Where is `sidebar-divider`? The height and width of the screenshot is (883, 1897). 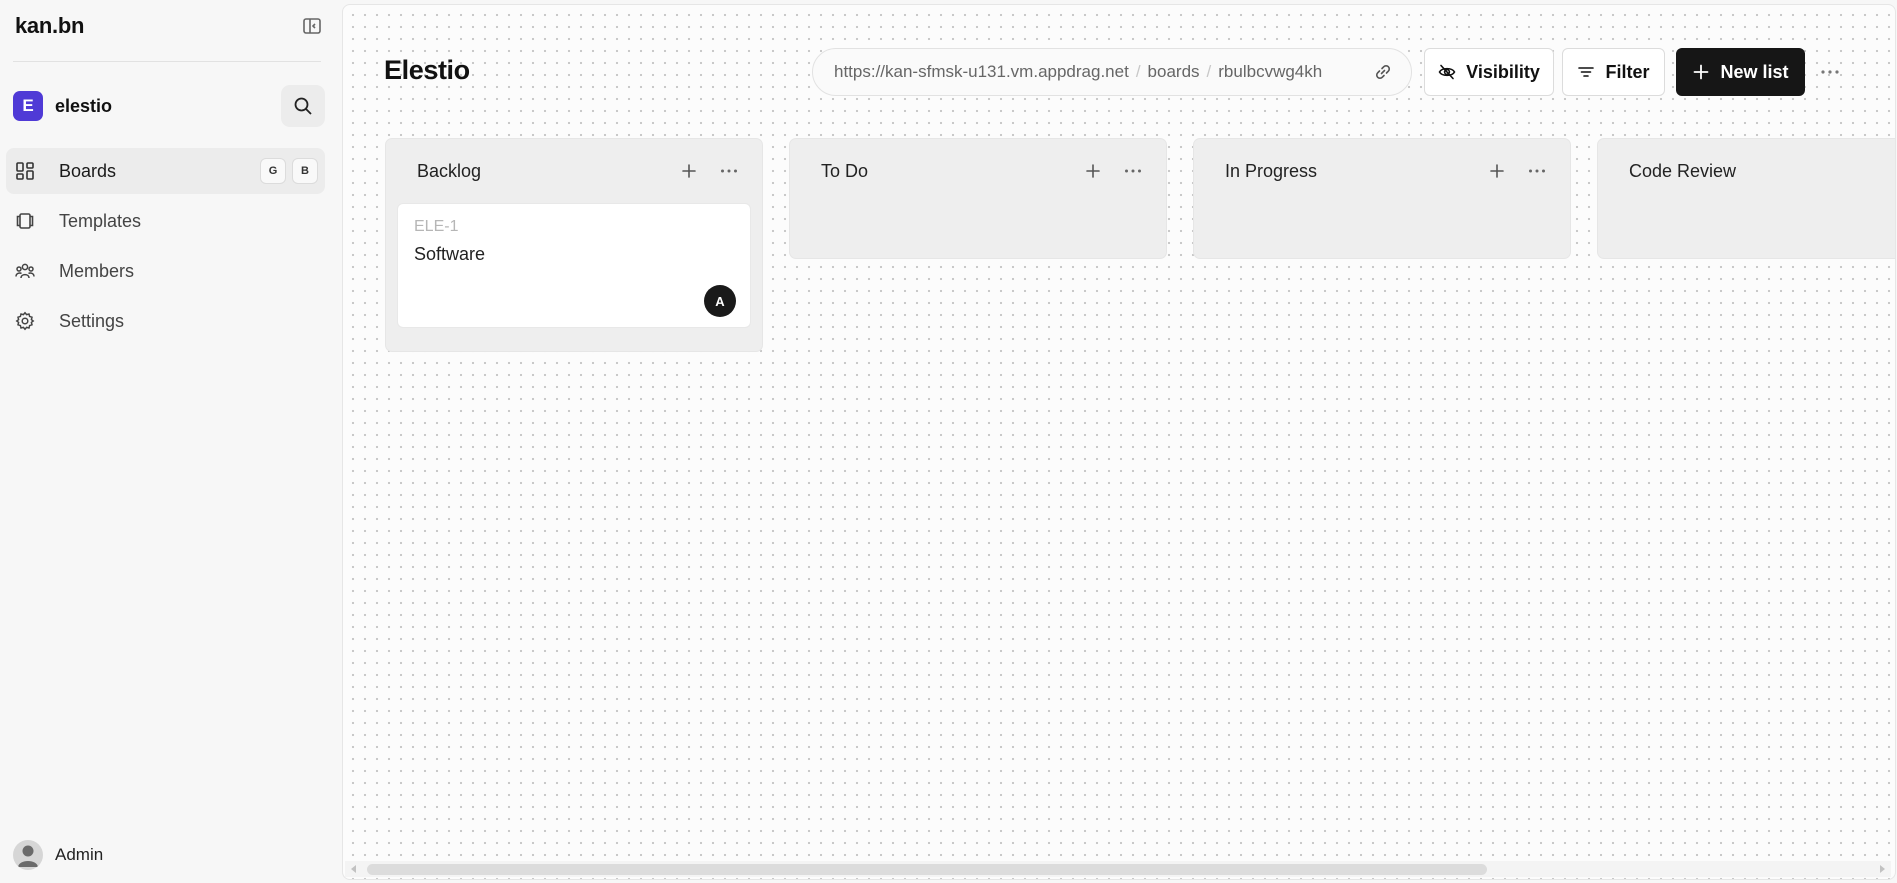
sidebar-divider is located at coordinates (167, 61).